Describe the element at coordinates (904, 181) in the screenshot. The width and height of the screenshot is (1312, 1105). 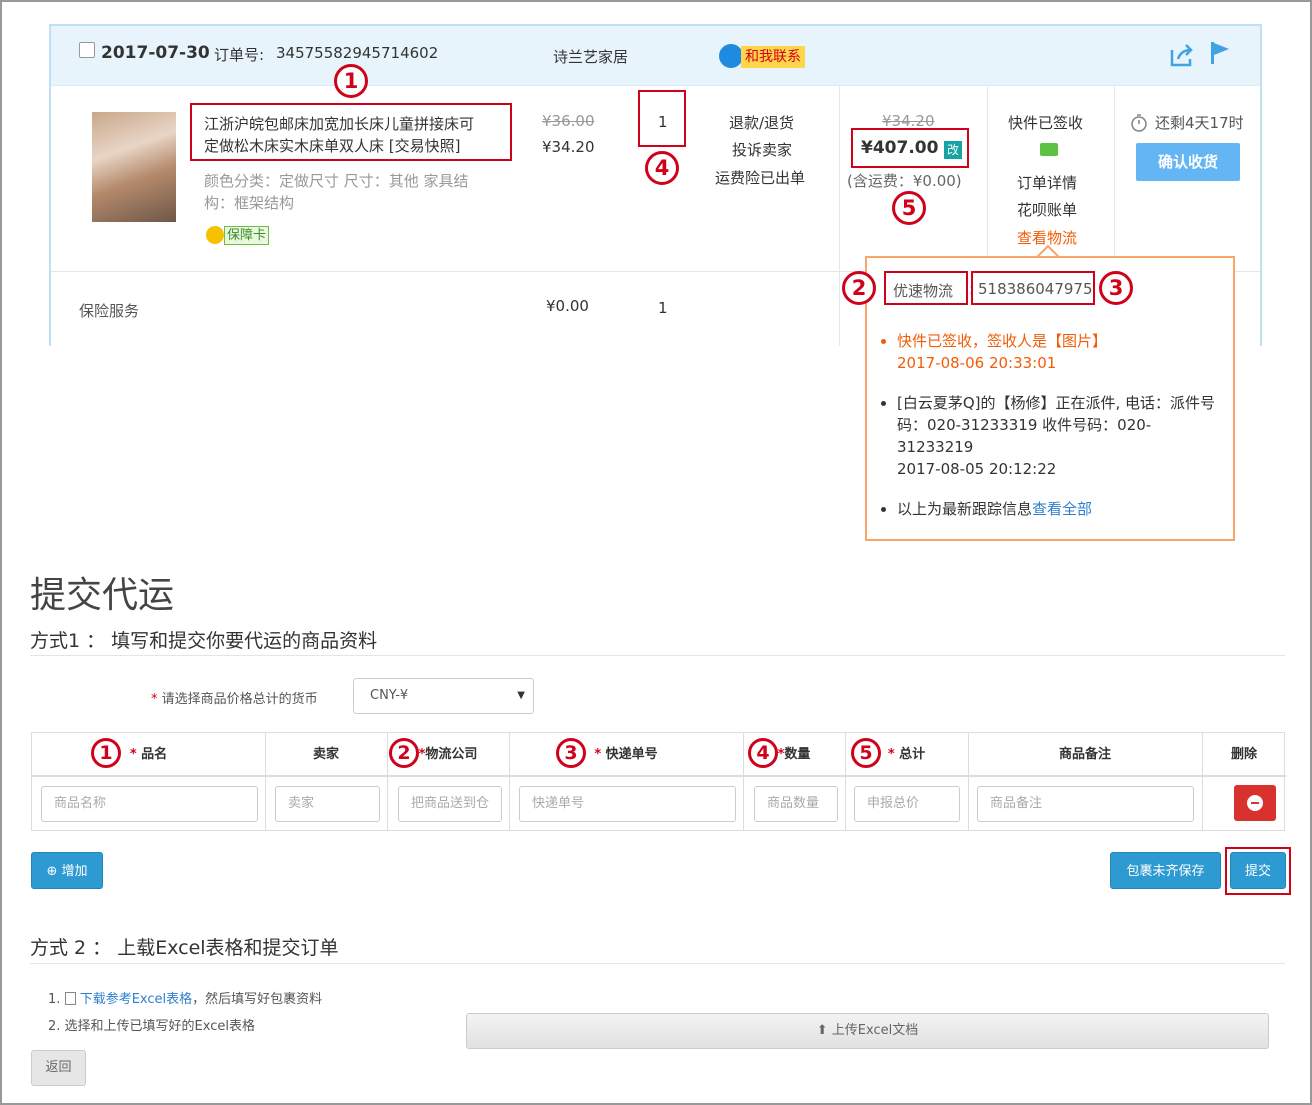
I see `shipping-note: (含运费：¥0.00)` at that location.